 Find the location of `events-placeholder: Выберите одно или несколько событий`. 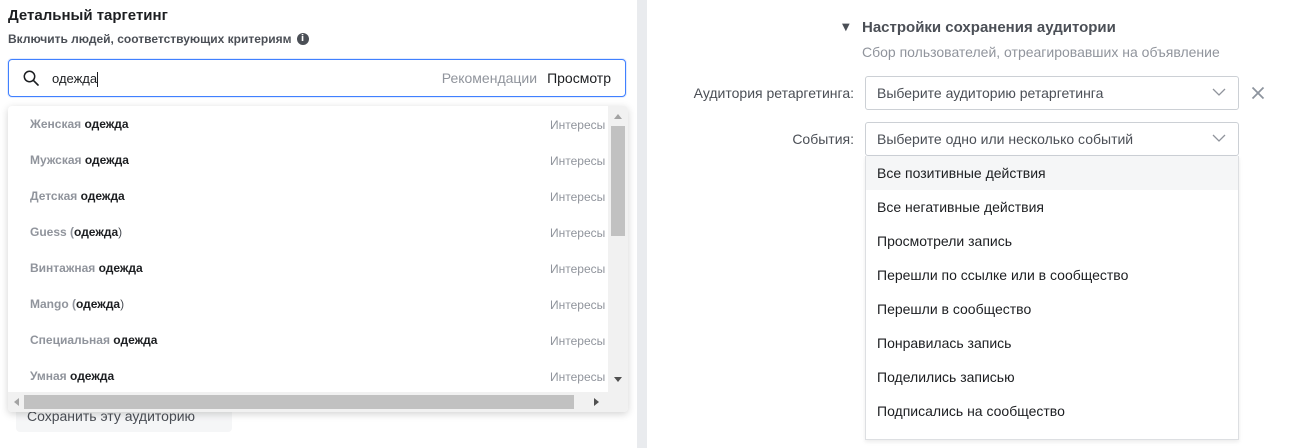

events-placeholder: Выберите одно или несколько событий is located at coordinates (1005, 139).